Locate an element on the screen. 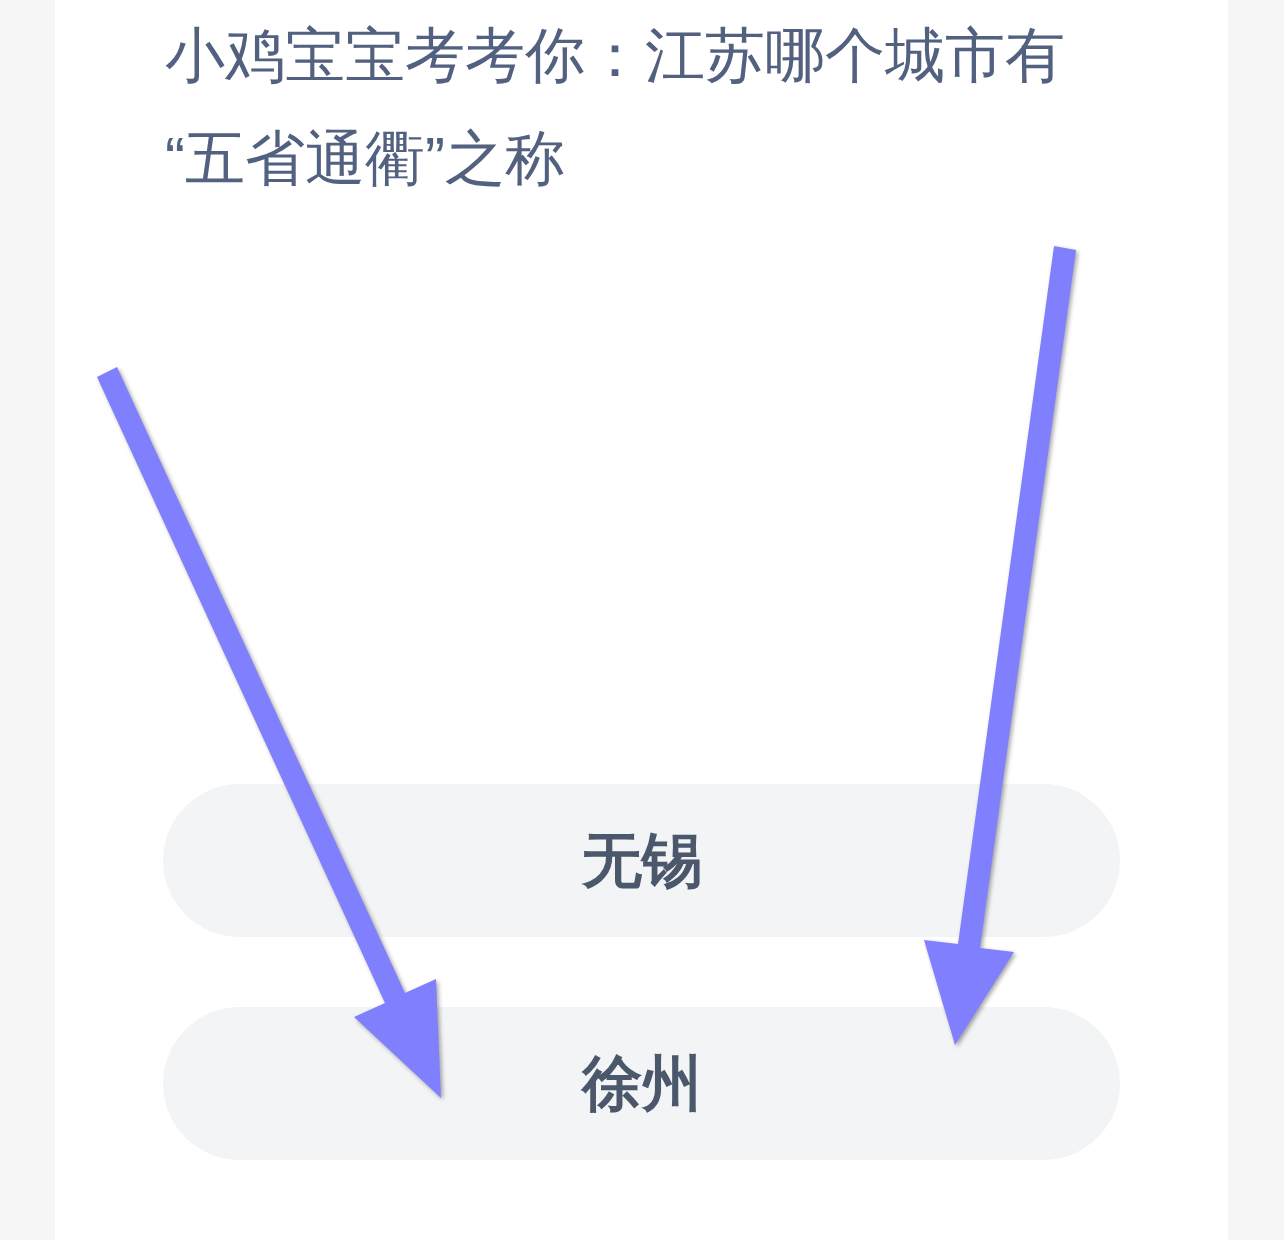 This screenshot has width=1284, height=1240. answer-option: 徐州 is located at coordinates (641, 1083).